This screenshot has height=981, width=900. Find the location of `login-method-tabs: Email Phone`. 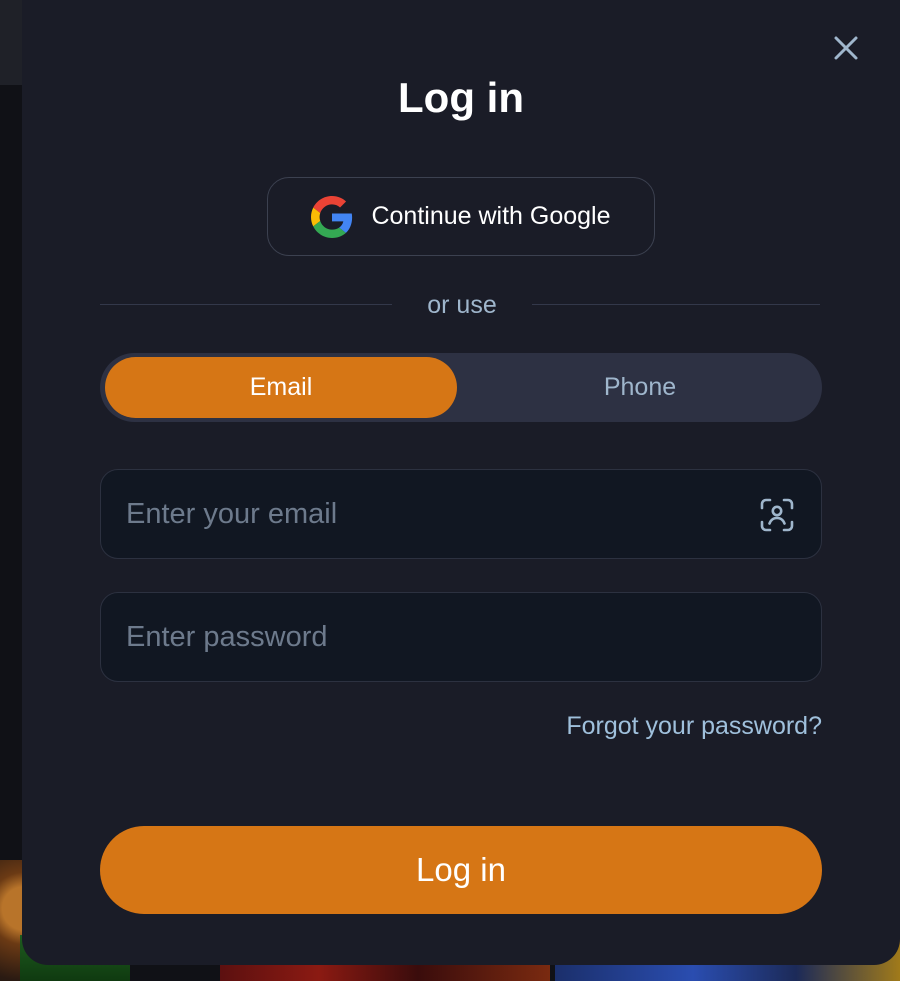

login-method-tabs: Email Phone is located at coordinates (461, 387).